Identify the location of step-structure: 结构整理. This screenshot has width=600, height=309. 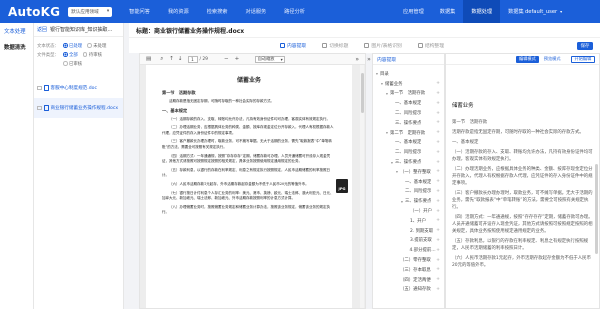
(430, 45).